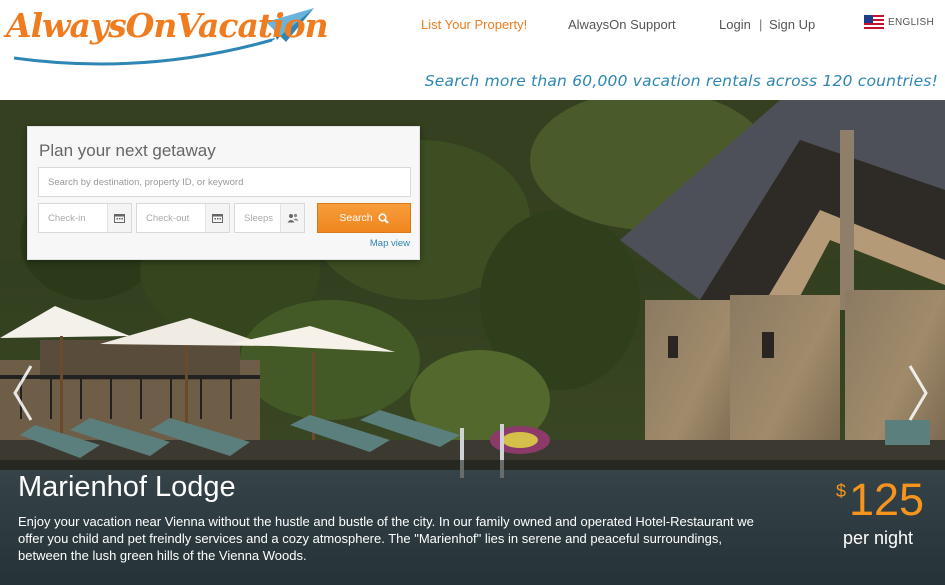 Image resolution: width=945 pixels, height=585 pixels. What do you see at coordinates (622, 24) in the screenshot?
I see `support-link: AlwaysOn Support` at bounding box center [622, 24].